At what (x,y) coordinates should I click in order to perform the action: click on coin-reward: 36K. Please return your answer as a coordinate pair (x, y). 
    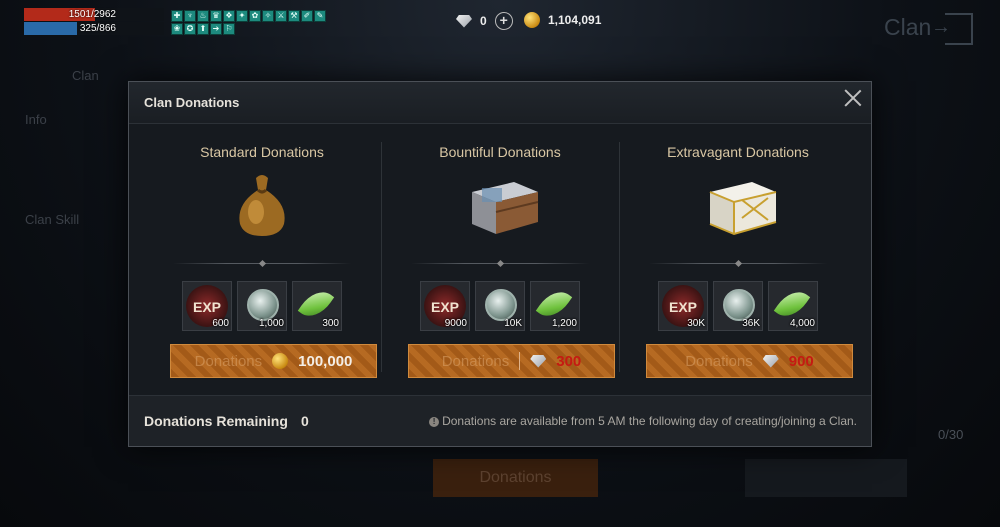
    Looking at the image, I should click on (738, 306).